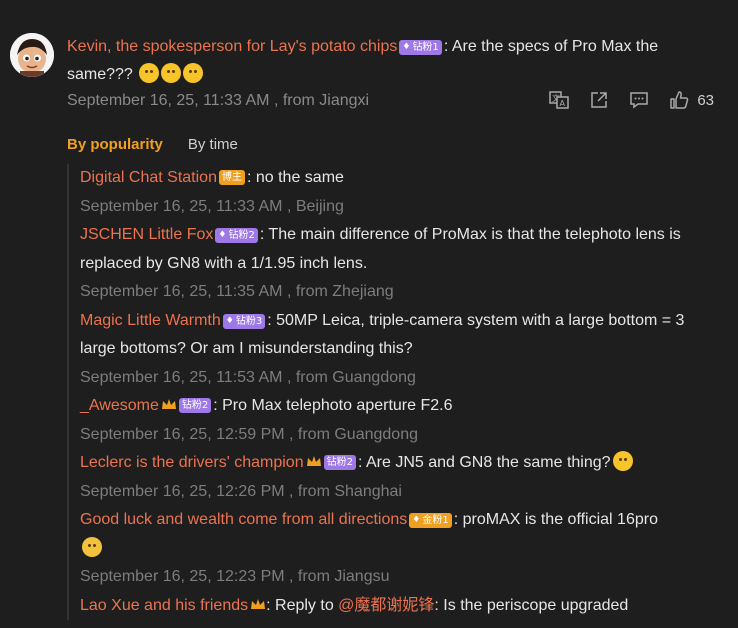  Describe the element at coordinates (295, 177) in the screenshot. I see `reply-body: : no the same` at that location.